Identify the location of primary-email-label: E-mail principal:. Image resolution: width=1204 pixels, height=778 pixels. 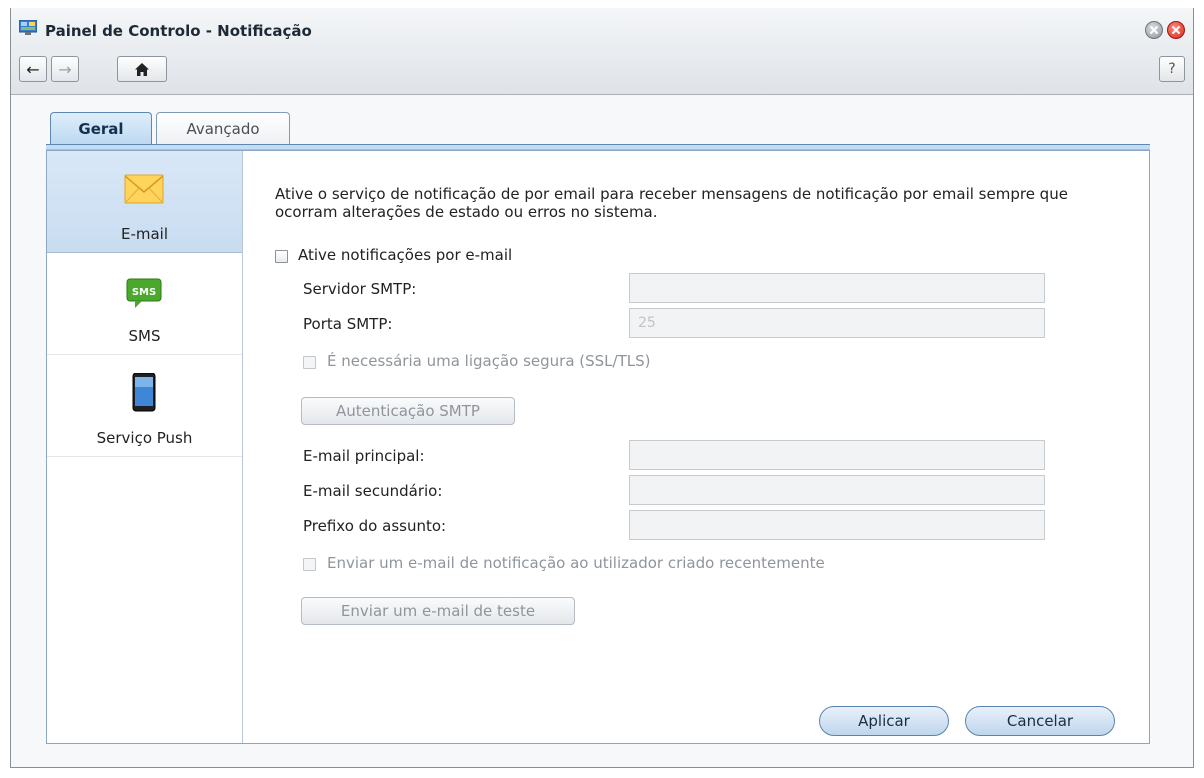
(364, 456).